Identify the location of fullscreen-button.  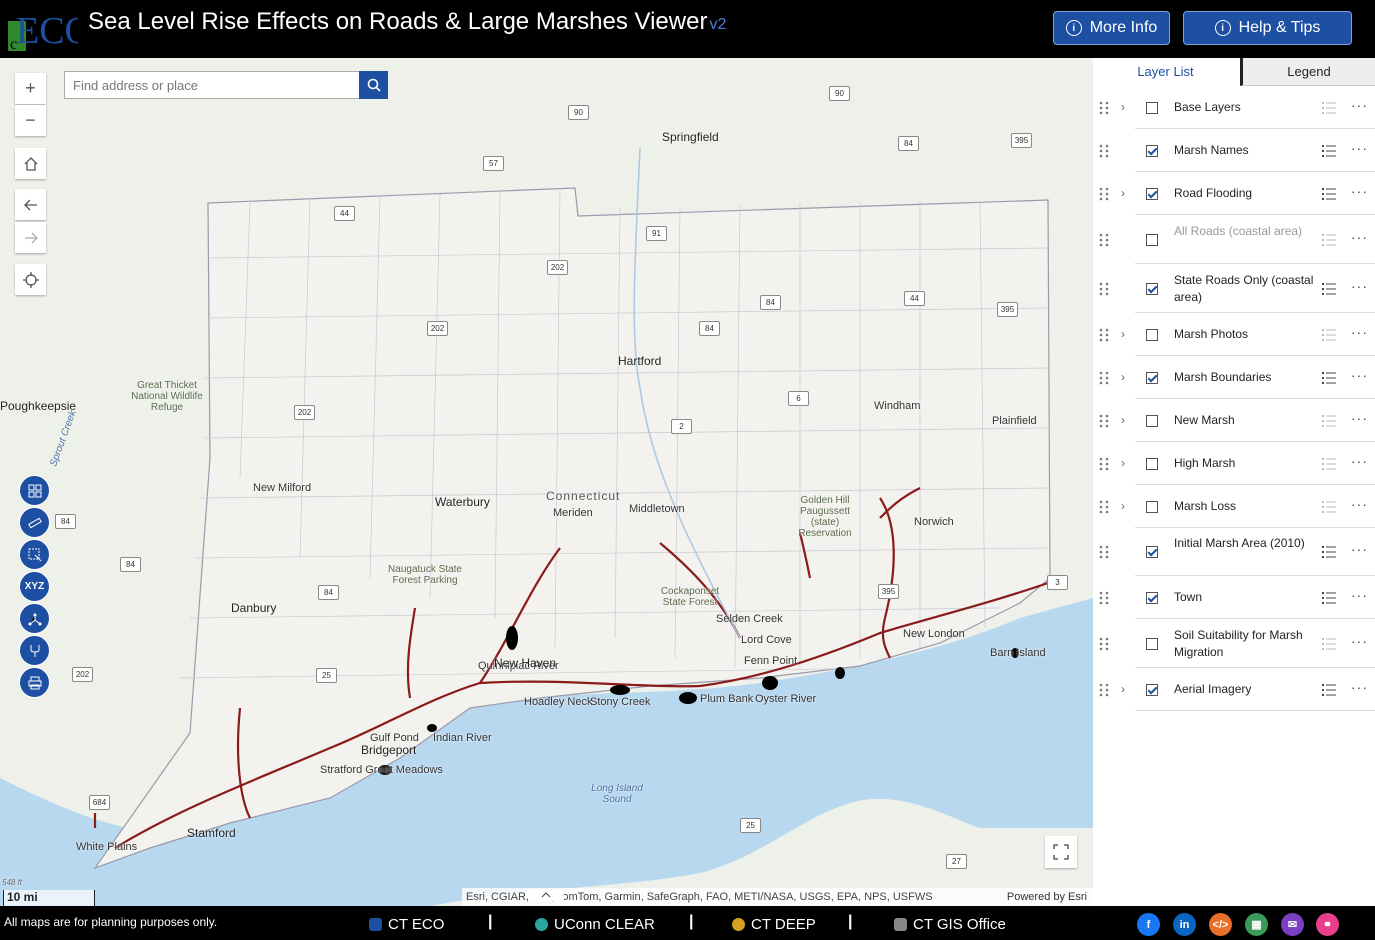
(1061, 852).